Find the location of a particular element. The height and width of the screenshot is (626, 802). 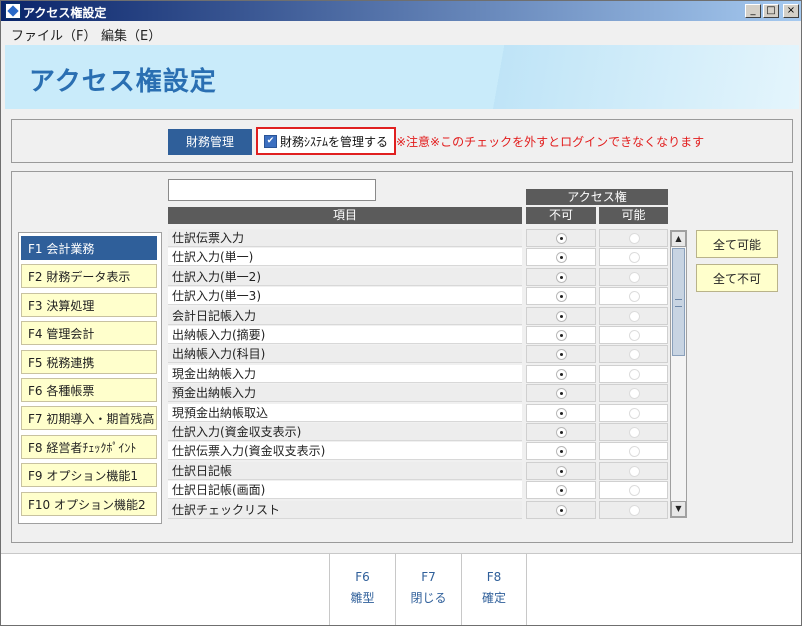

warning-text: ※注意※このチェックを外すとログインできなくなります is located at coordinates (550, 142).